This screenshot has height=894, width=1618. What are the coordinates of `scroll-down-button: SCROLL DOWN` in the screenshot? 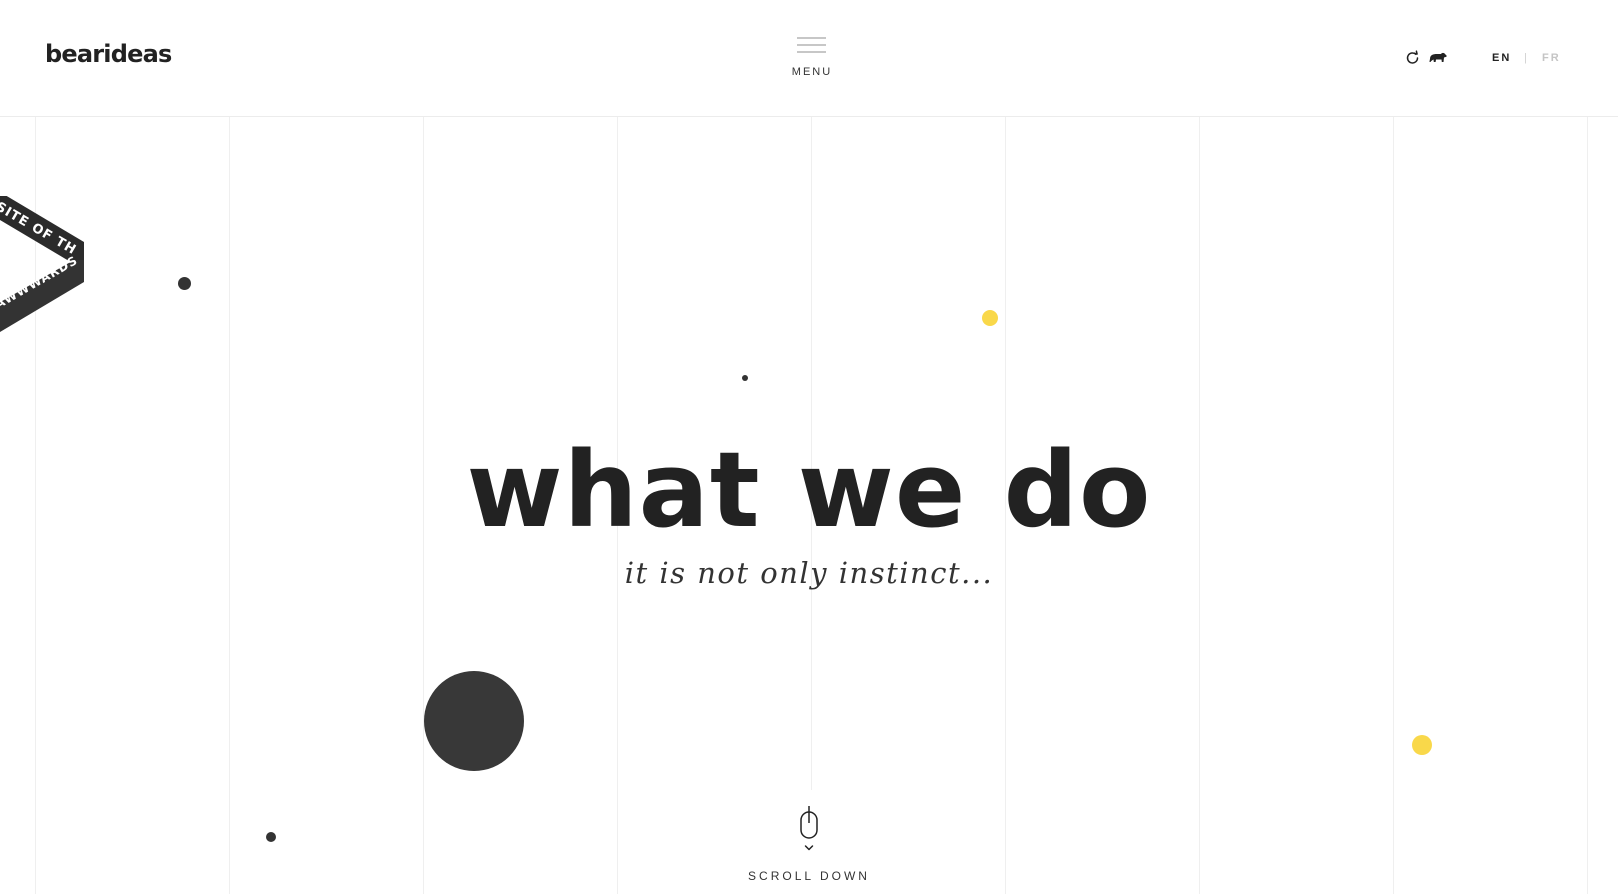 It's located at (809, 846).